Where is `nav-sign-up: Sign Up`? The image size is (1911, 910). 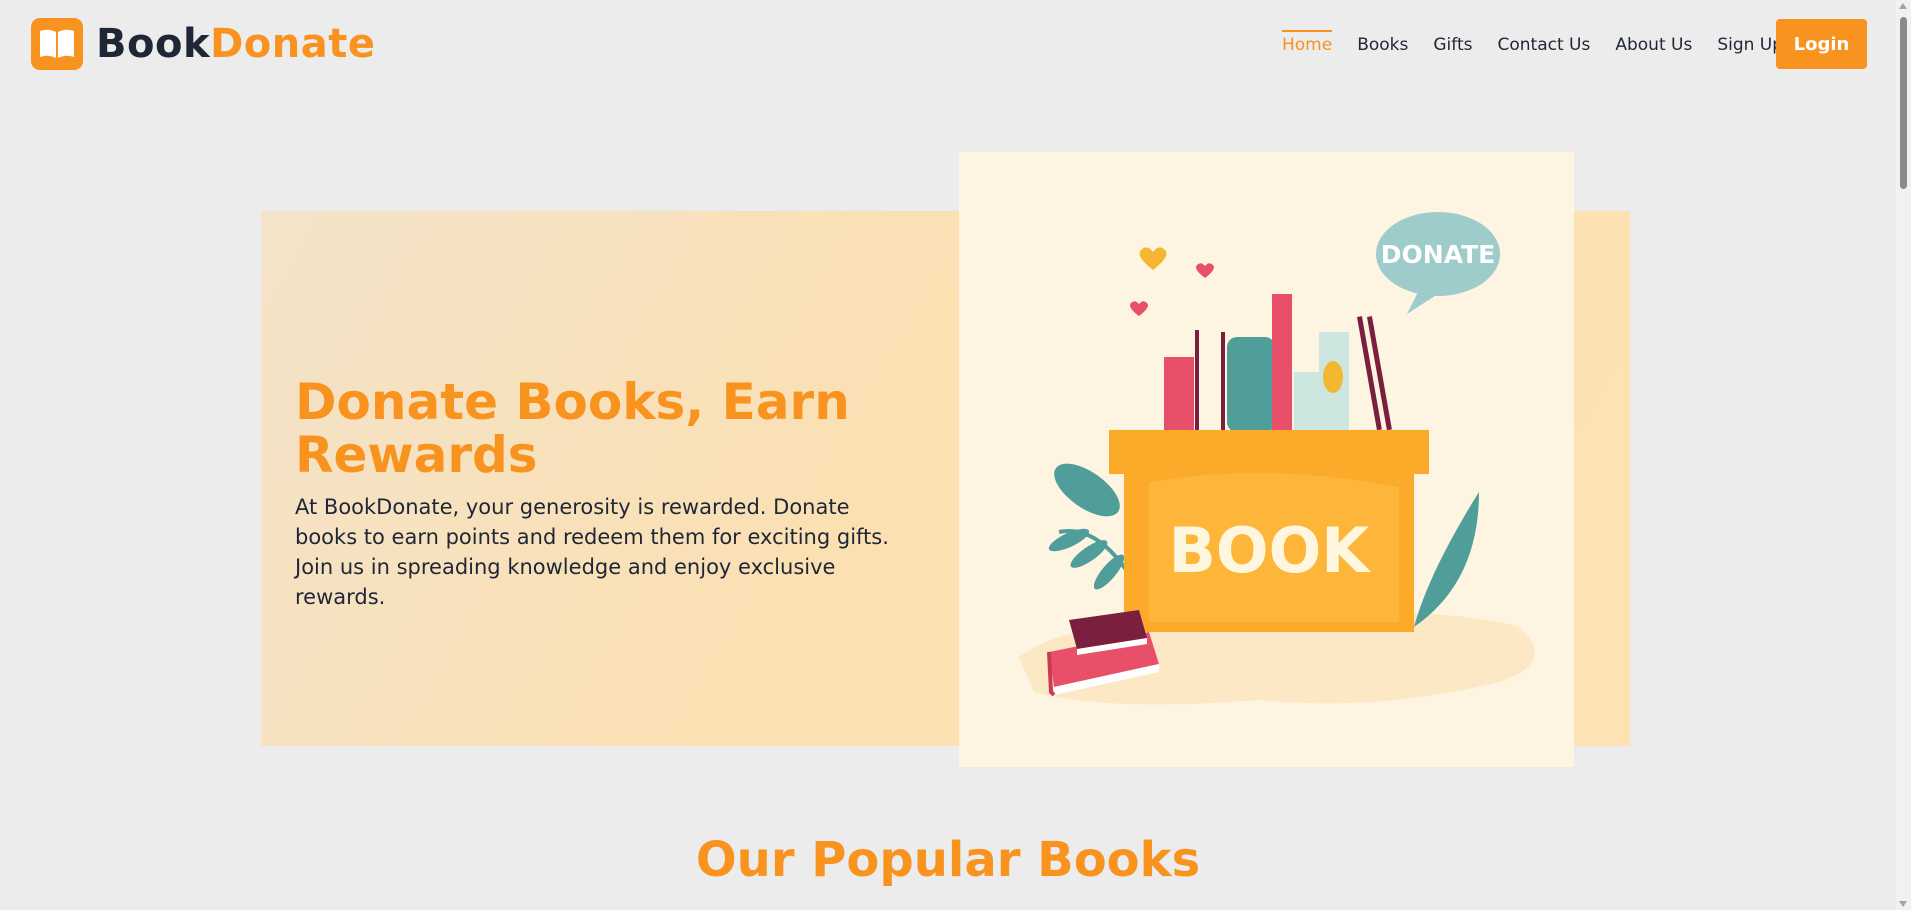 nav-sign-up: Sign Up is located at coordinates (1750, 45).